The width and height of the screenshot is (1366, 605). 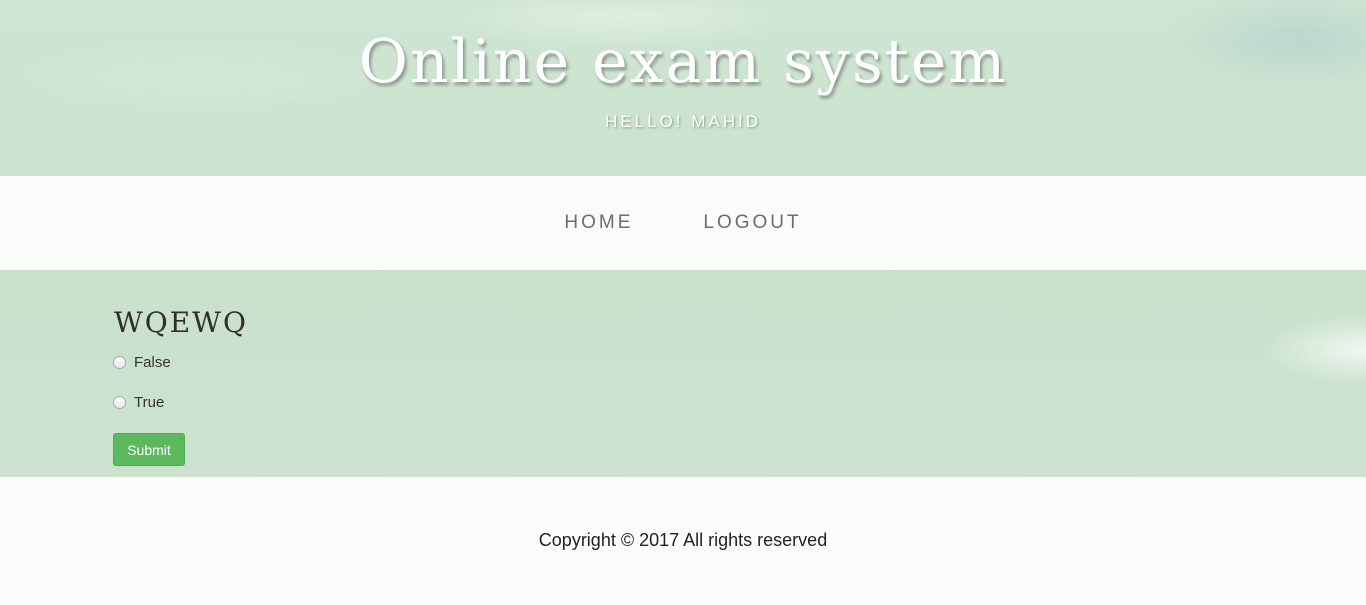 What do you see at coordinates (119, 362) in the screenshot?
I see `radio-false` at bounding box center [119, 362].